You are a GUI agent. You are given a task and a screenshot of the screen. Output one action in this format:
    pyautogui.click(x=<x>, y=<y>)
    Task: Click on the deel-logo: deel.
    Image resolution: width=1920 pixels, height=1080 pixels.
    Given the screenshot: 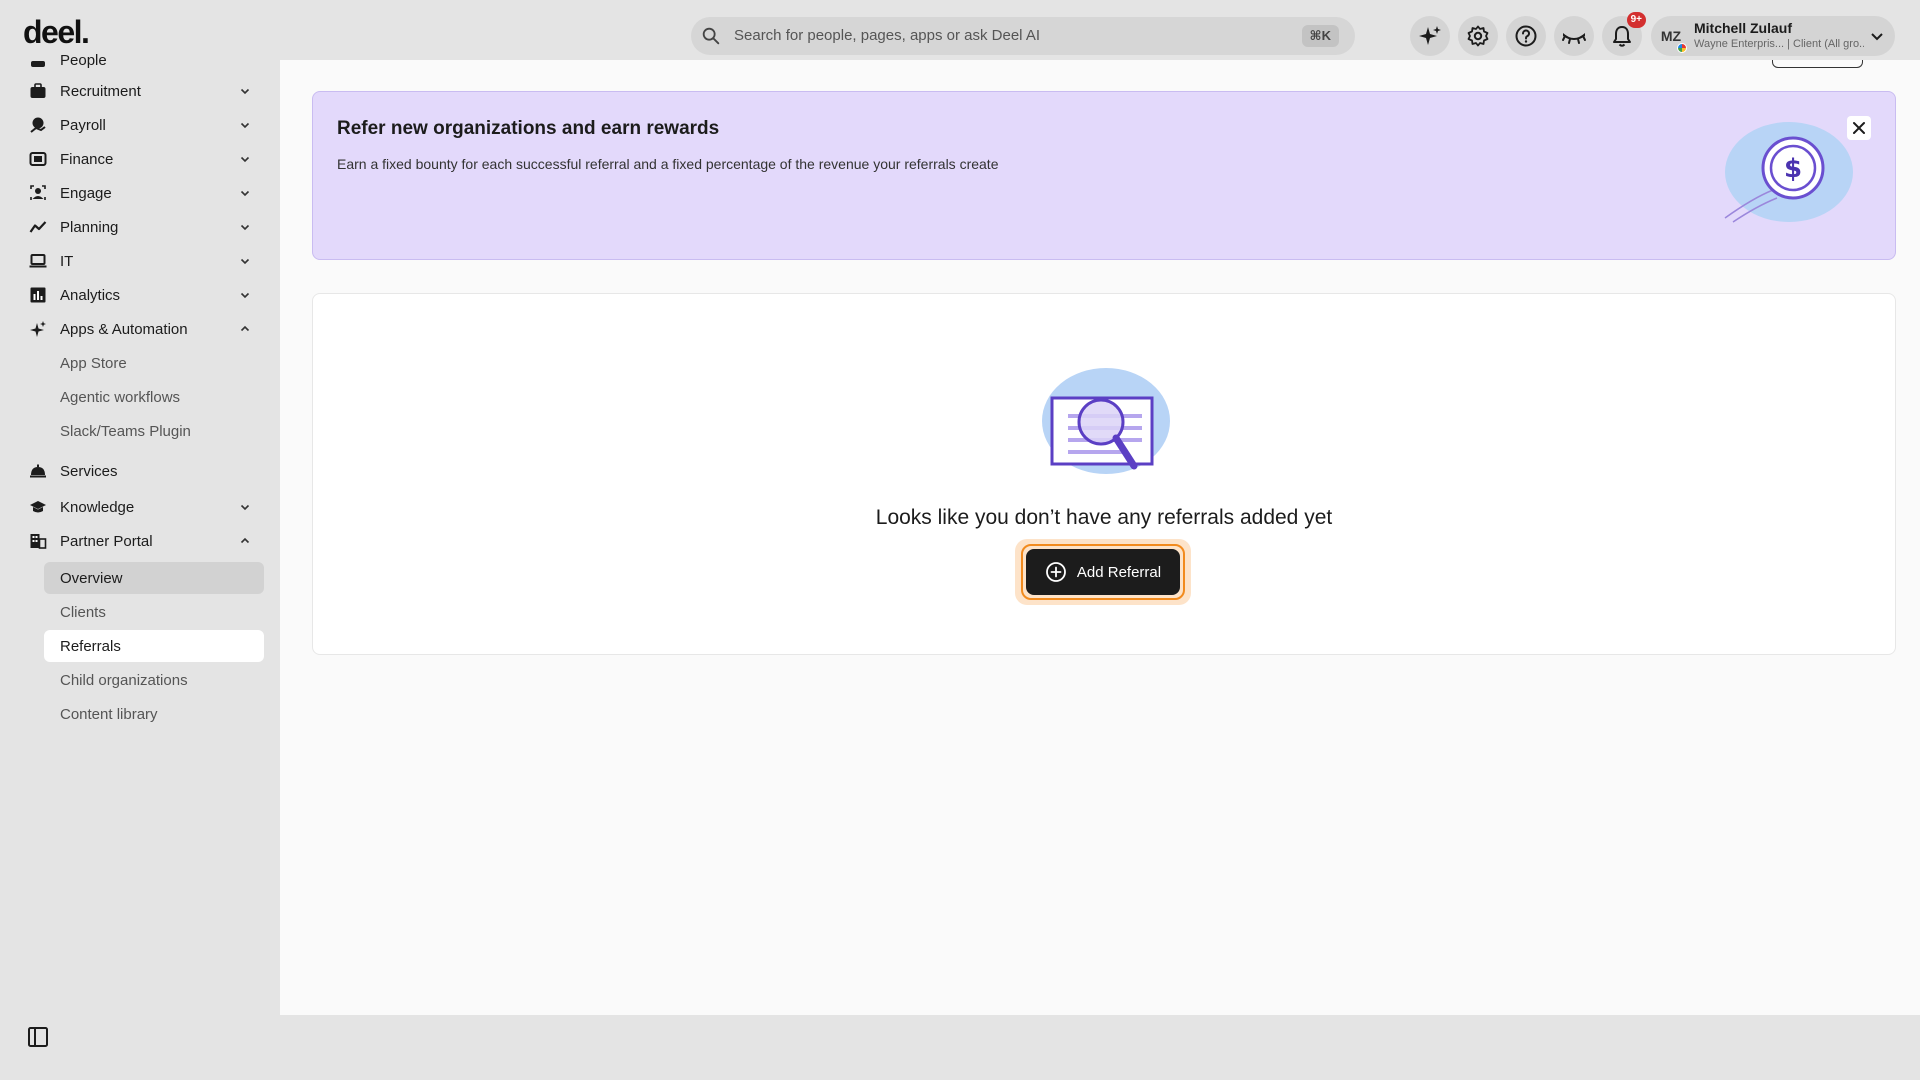 What is the action you would take?
    pyautogui.click(x=56, y=32)
    